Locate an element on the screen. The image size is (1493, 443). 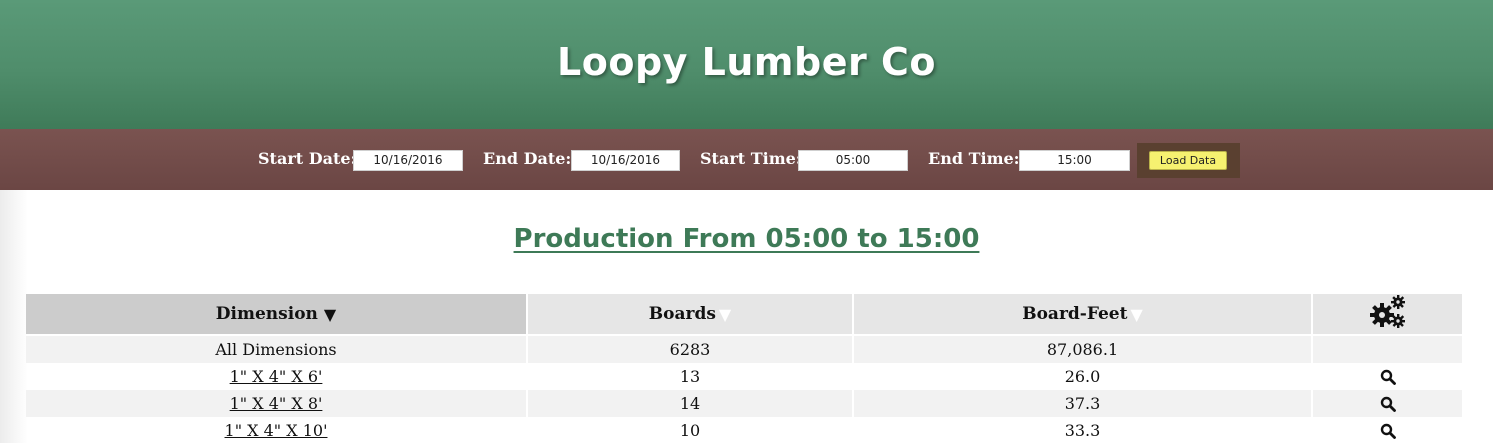
column-header-boards-label: Boards is located at coordinates (682, 314).